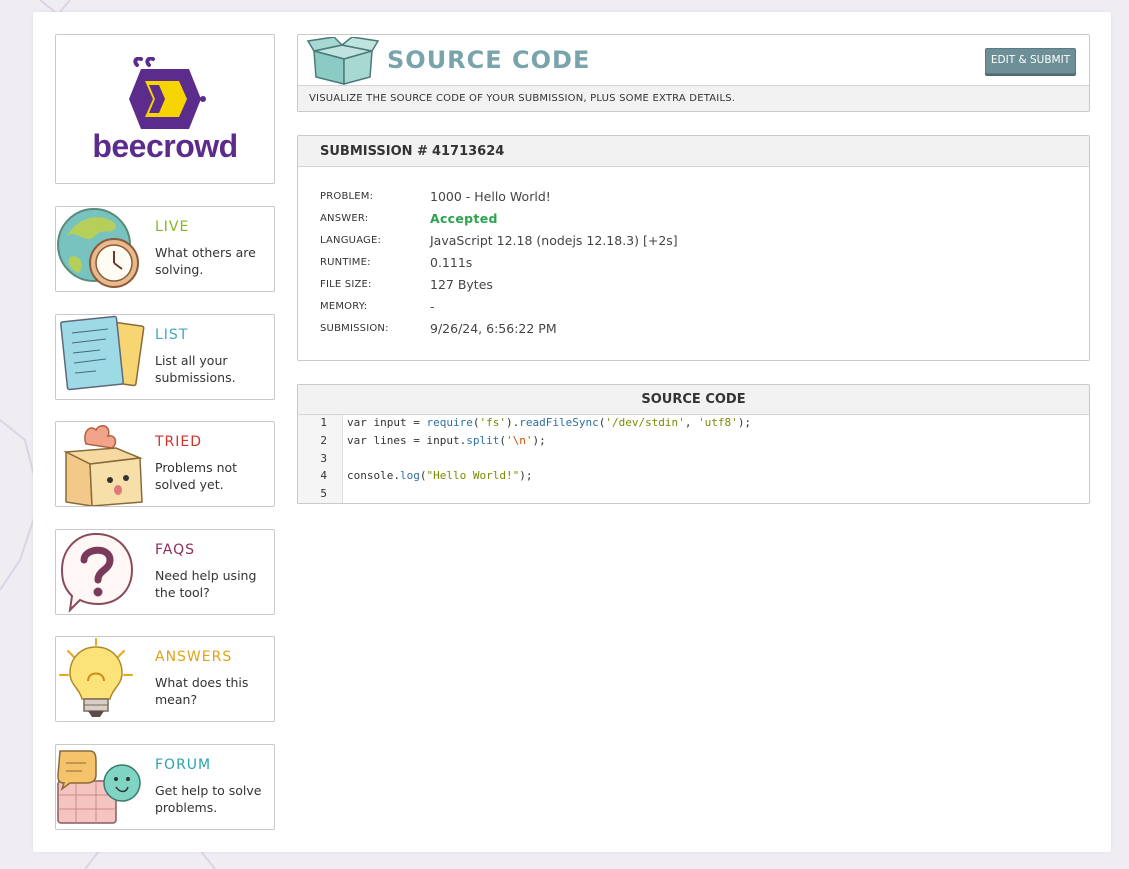 The width and height of the screenshot is (1129, 869). I want to click on code-line: 3, so click(693, 460).